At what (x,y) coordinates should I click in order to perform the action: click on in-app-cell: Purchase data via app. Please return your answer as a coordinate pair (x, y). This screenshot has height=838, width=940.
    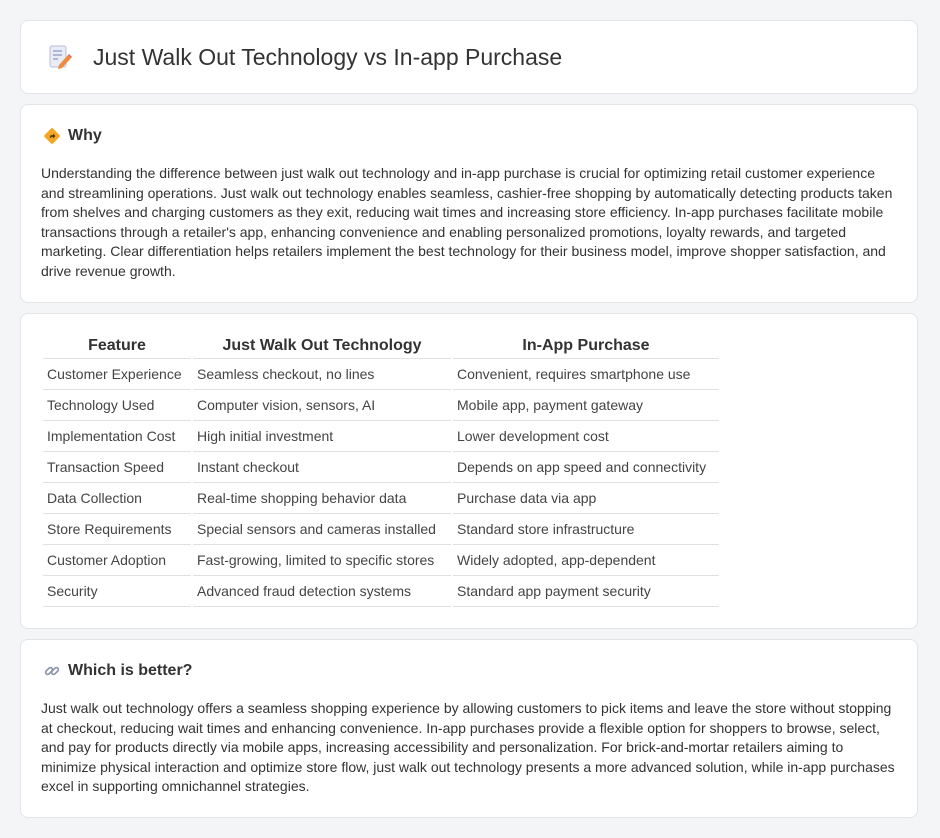
    Looking at the image, I should click on (586, 498).